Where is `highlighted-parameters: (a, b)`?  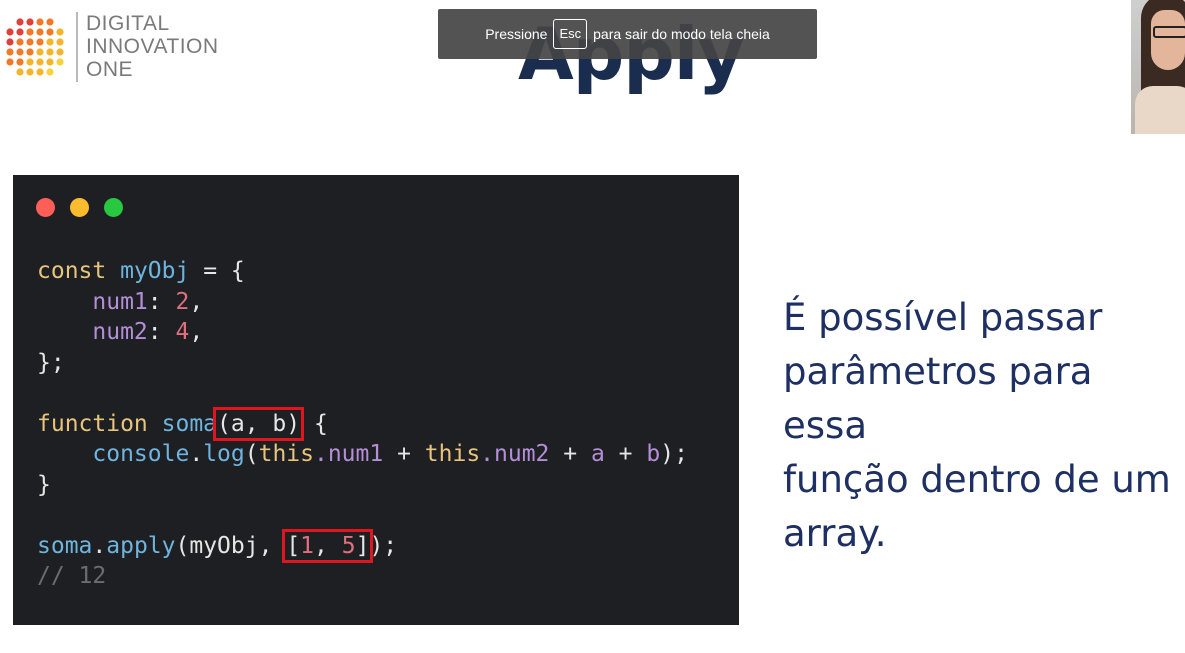 highlighted-parameters: (a, b) is located at coordinates (259, 423).